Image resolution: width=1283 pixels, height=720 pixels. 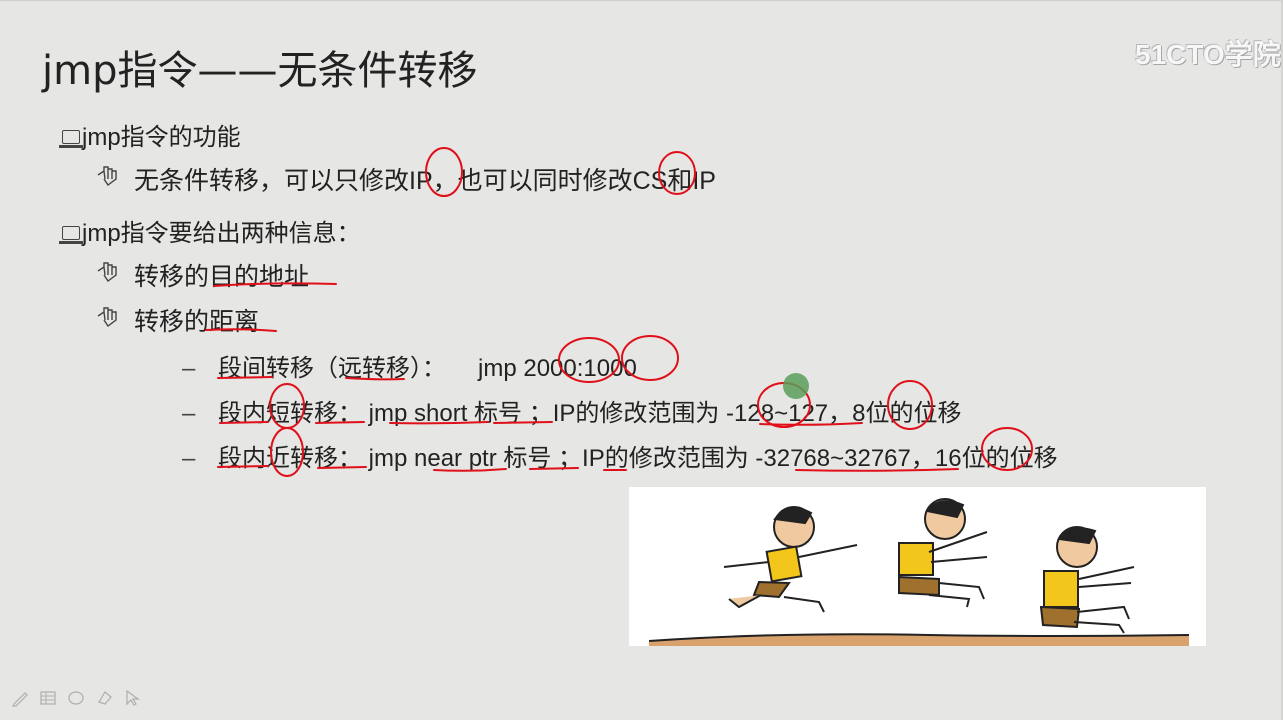 What do you see at coordinates (796, 386) in the screenshot?
I see `laser-pointer-dot` at bounding box center [796, 386].